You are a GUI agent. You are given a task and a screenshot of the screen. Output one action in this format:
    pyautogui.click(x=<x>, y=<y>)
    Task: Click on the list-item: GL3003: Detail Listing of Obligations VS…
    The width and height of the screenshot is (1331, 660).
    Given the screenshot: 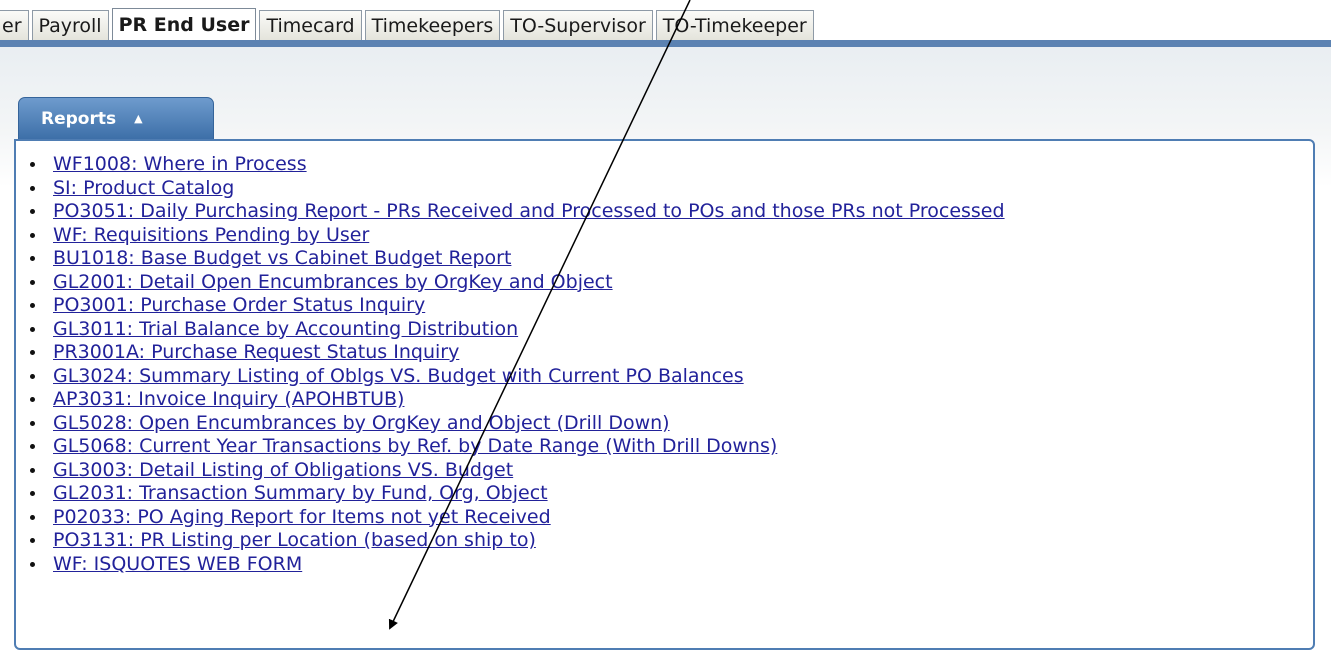 What is the action you would take?
    pyautogui.click(x=517, y=471)
    